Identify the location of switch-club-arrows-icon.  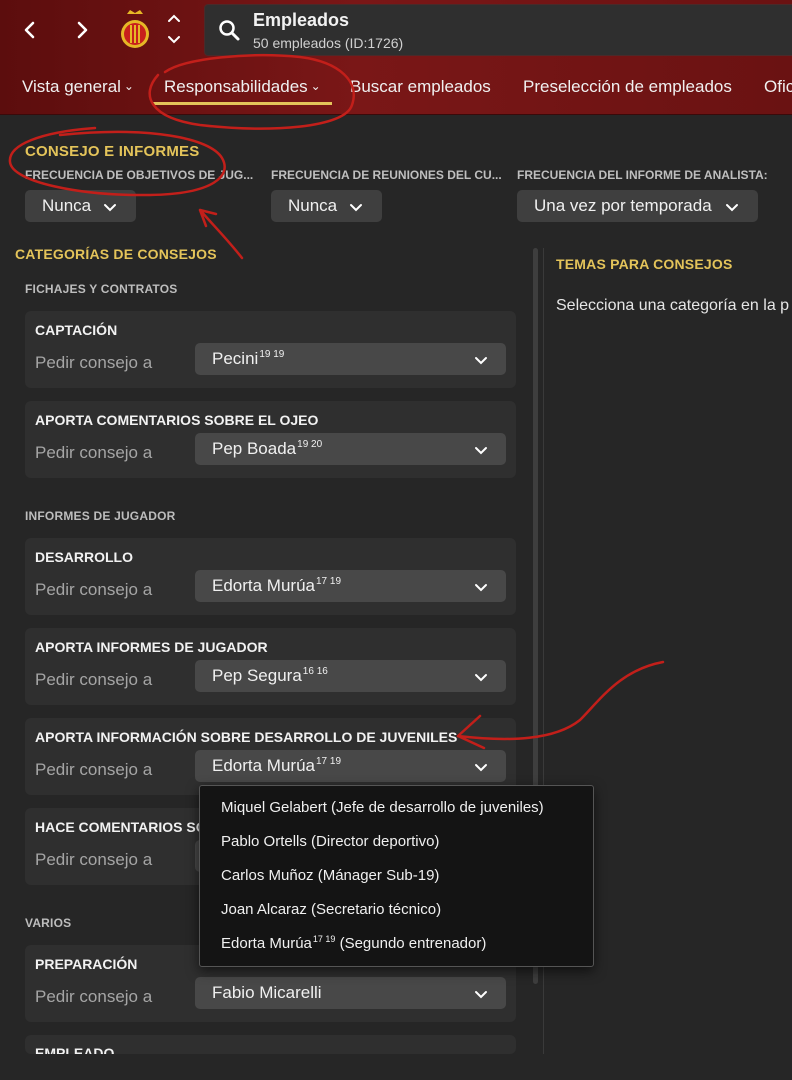
(174, 29).